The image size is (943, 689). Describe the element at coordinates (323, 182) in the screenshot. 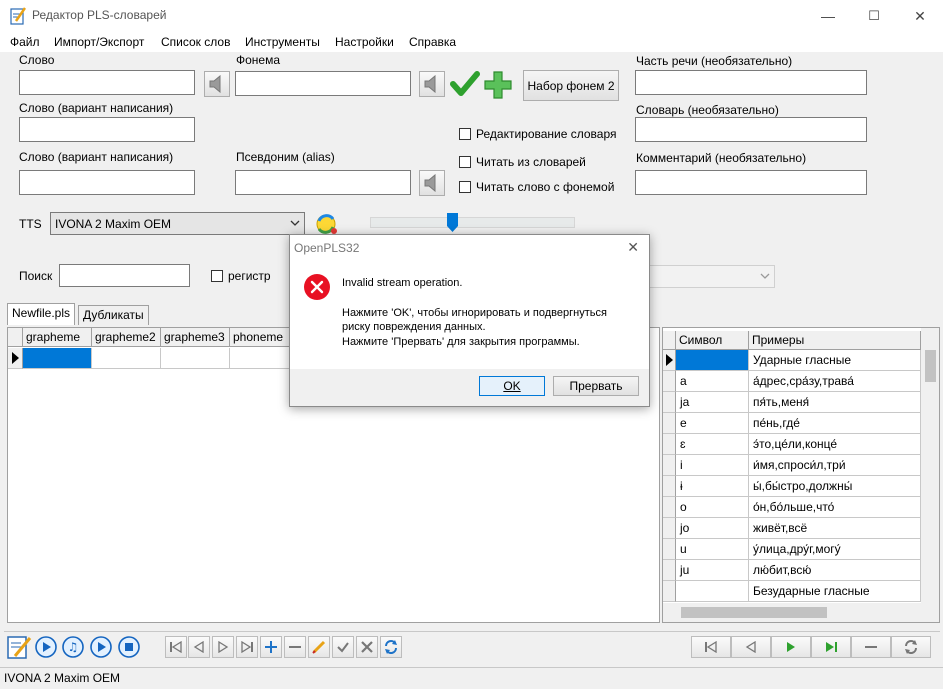

I see `alias-input` at that location.